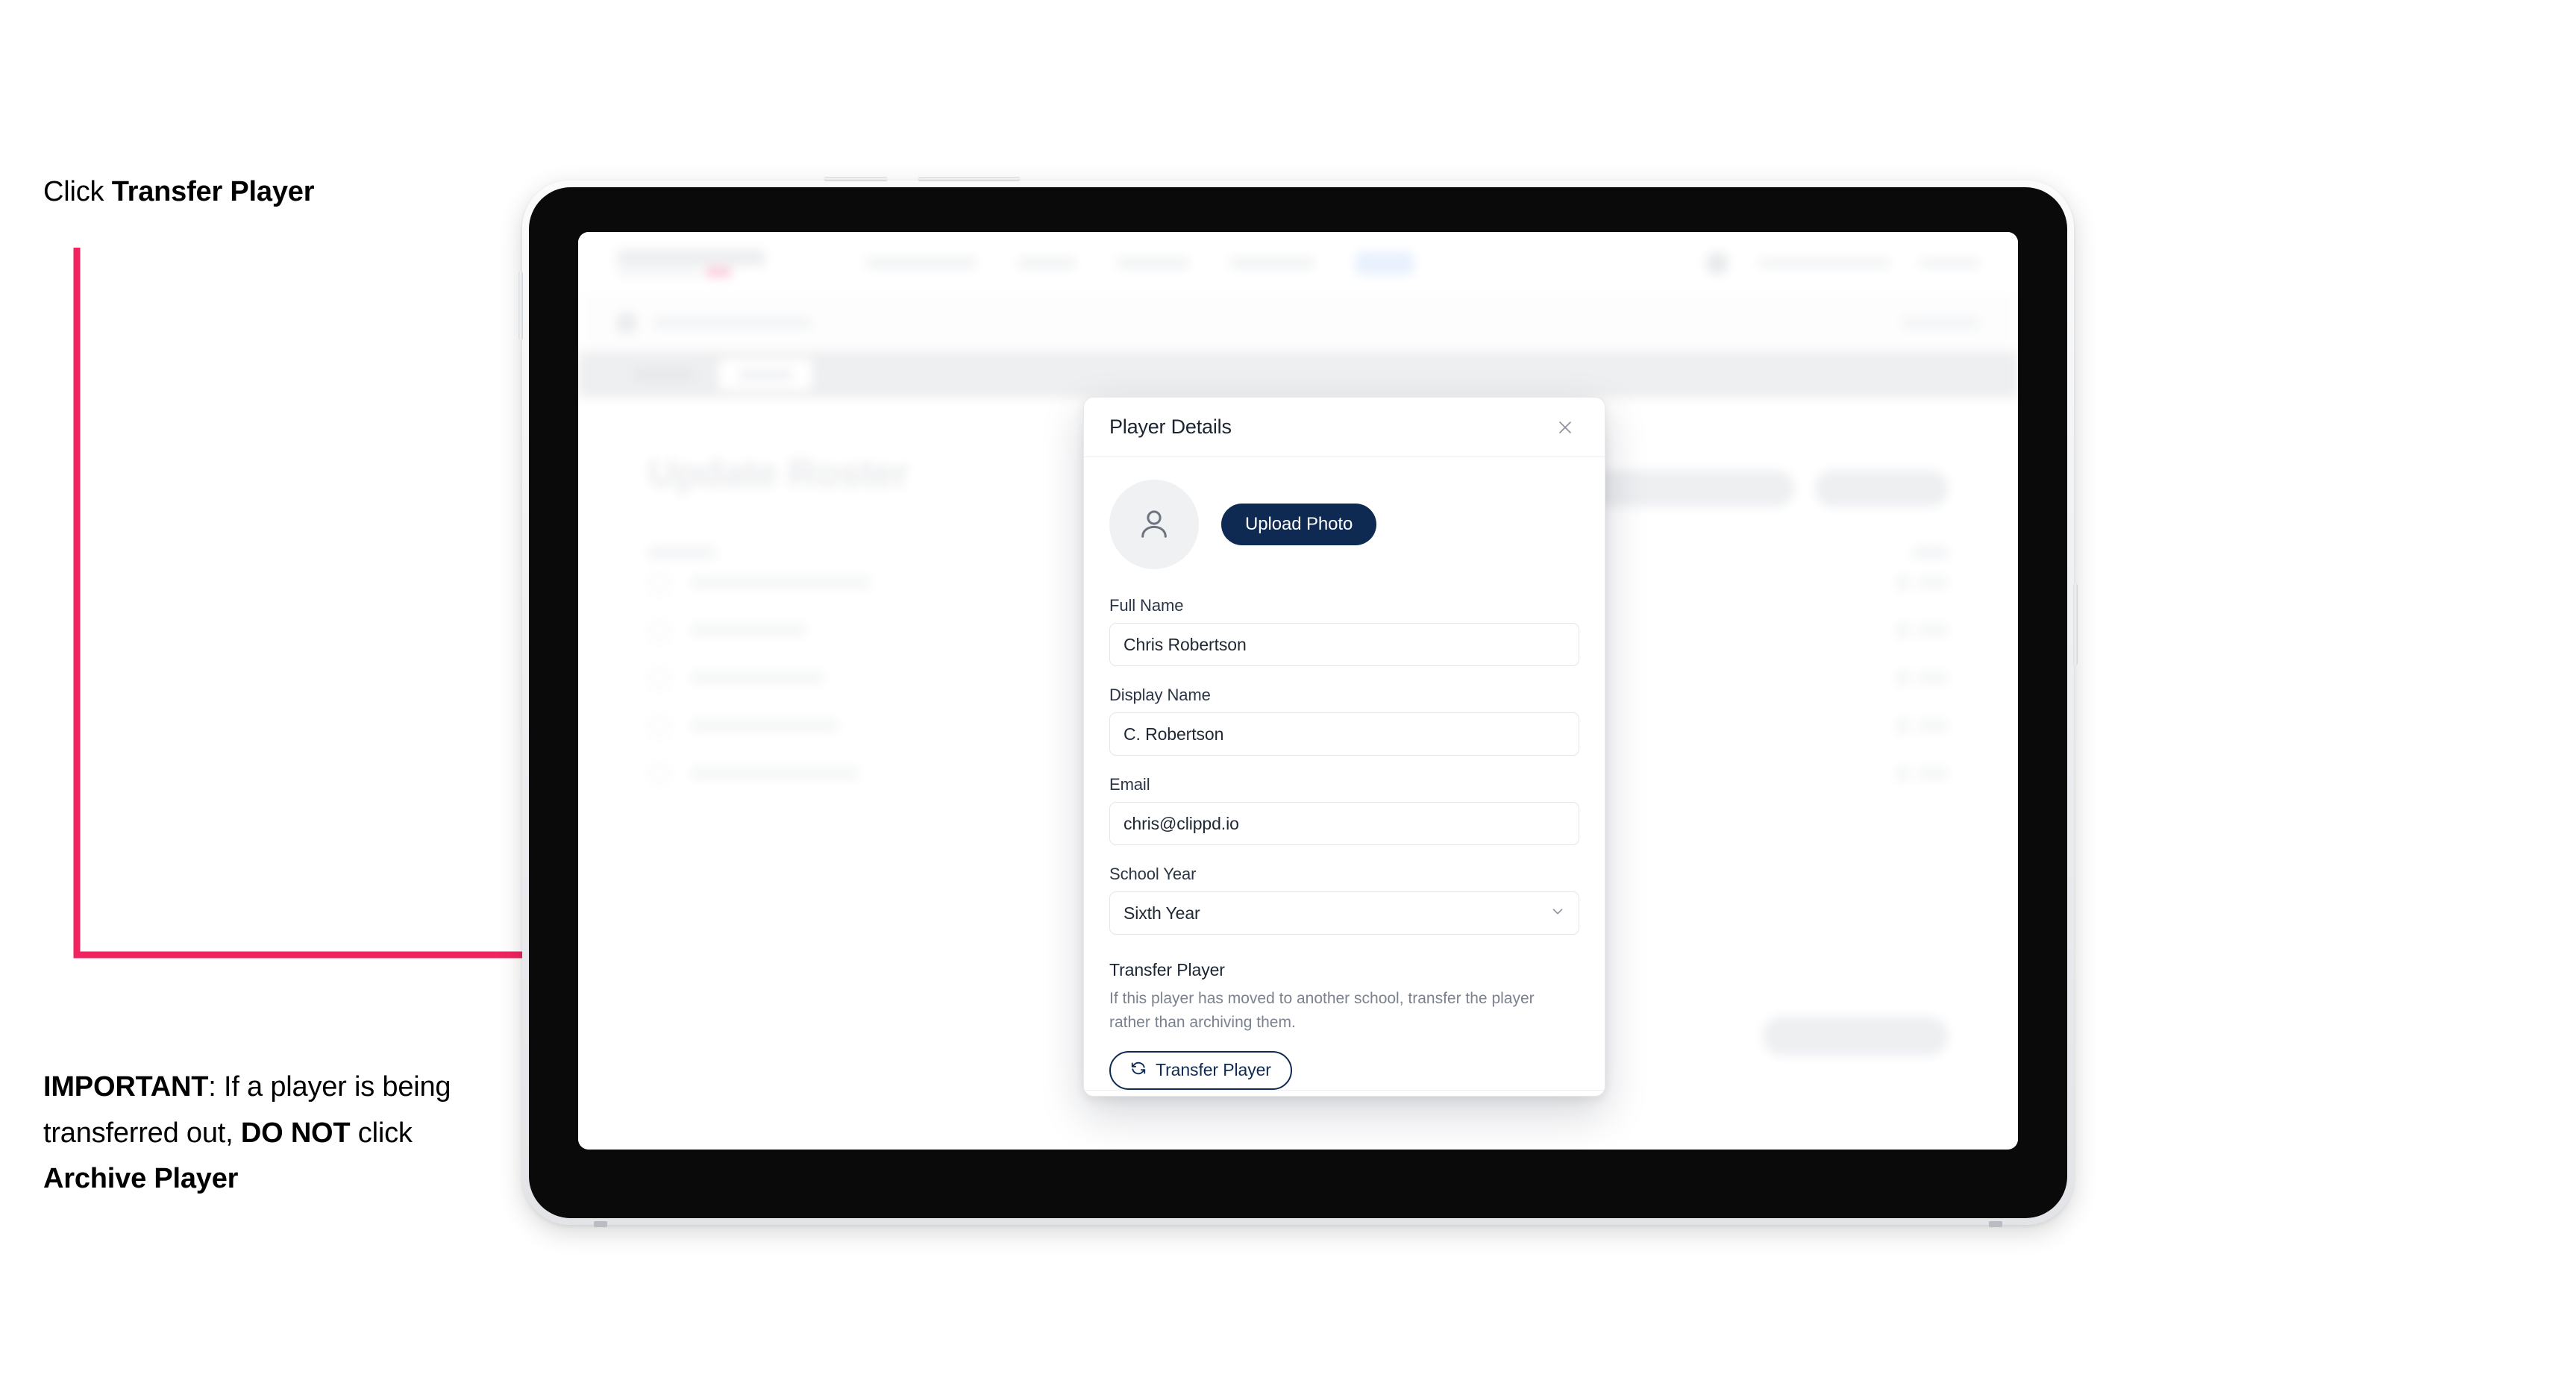 The width and height of the screenshot is (2576, 1386). I want to click on annotation-top-prefix: Click, so click(77, 191).